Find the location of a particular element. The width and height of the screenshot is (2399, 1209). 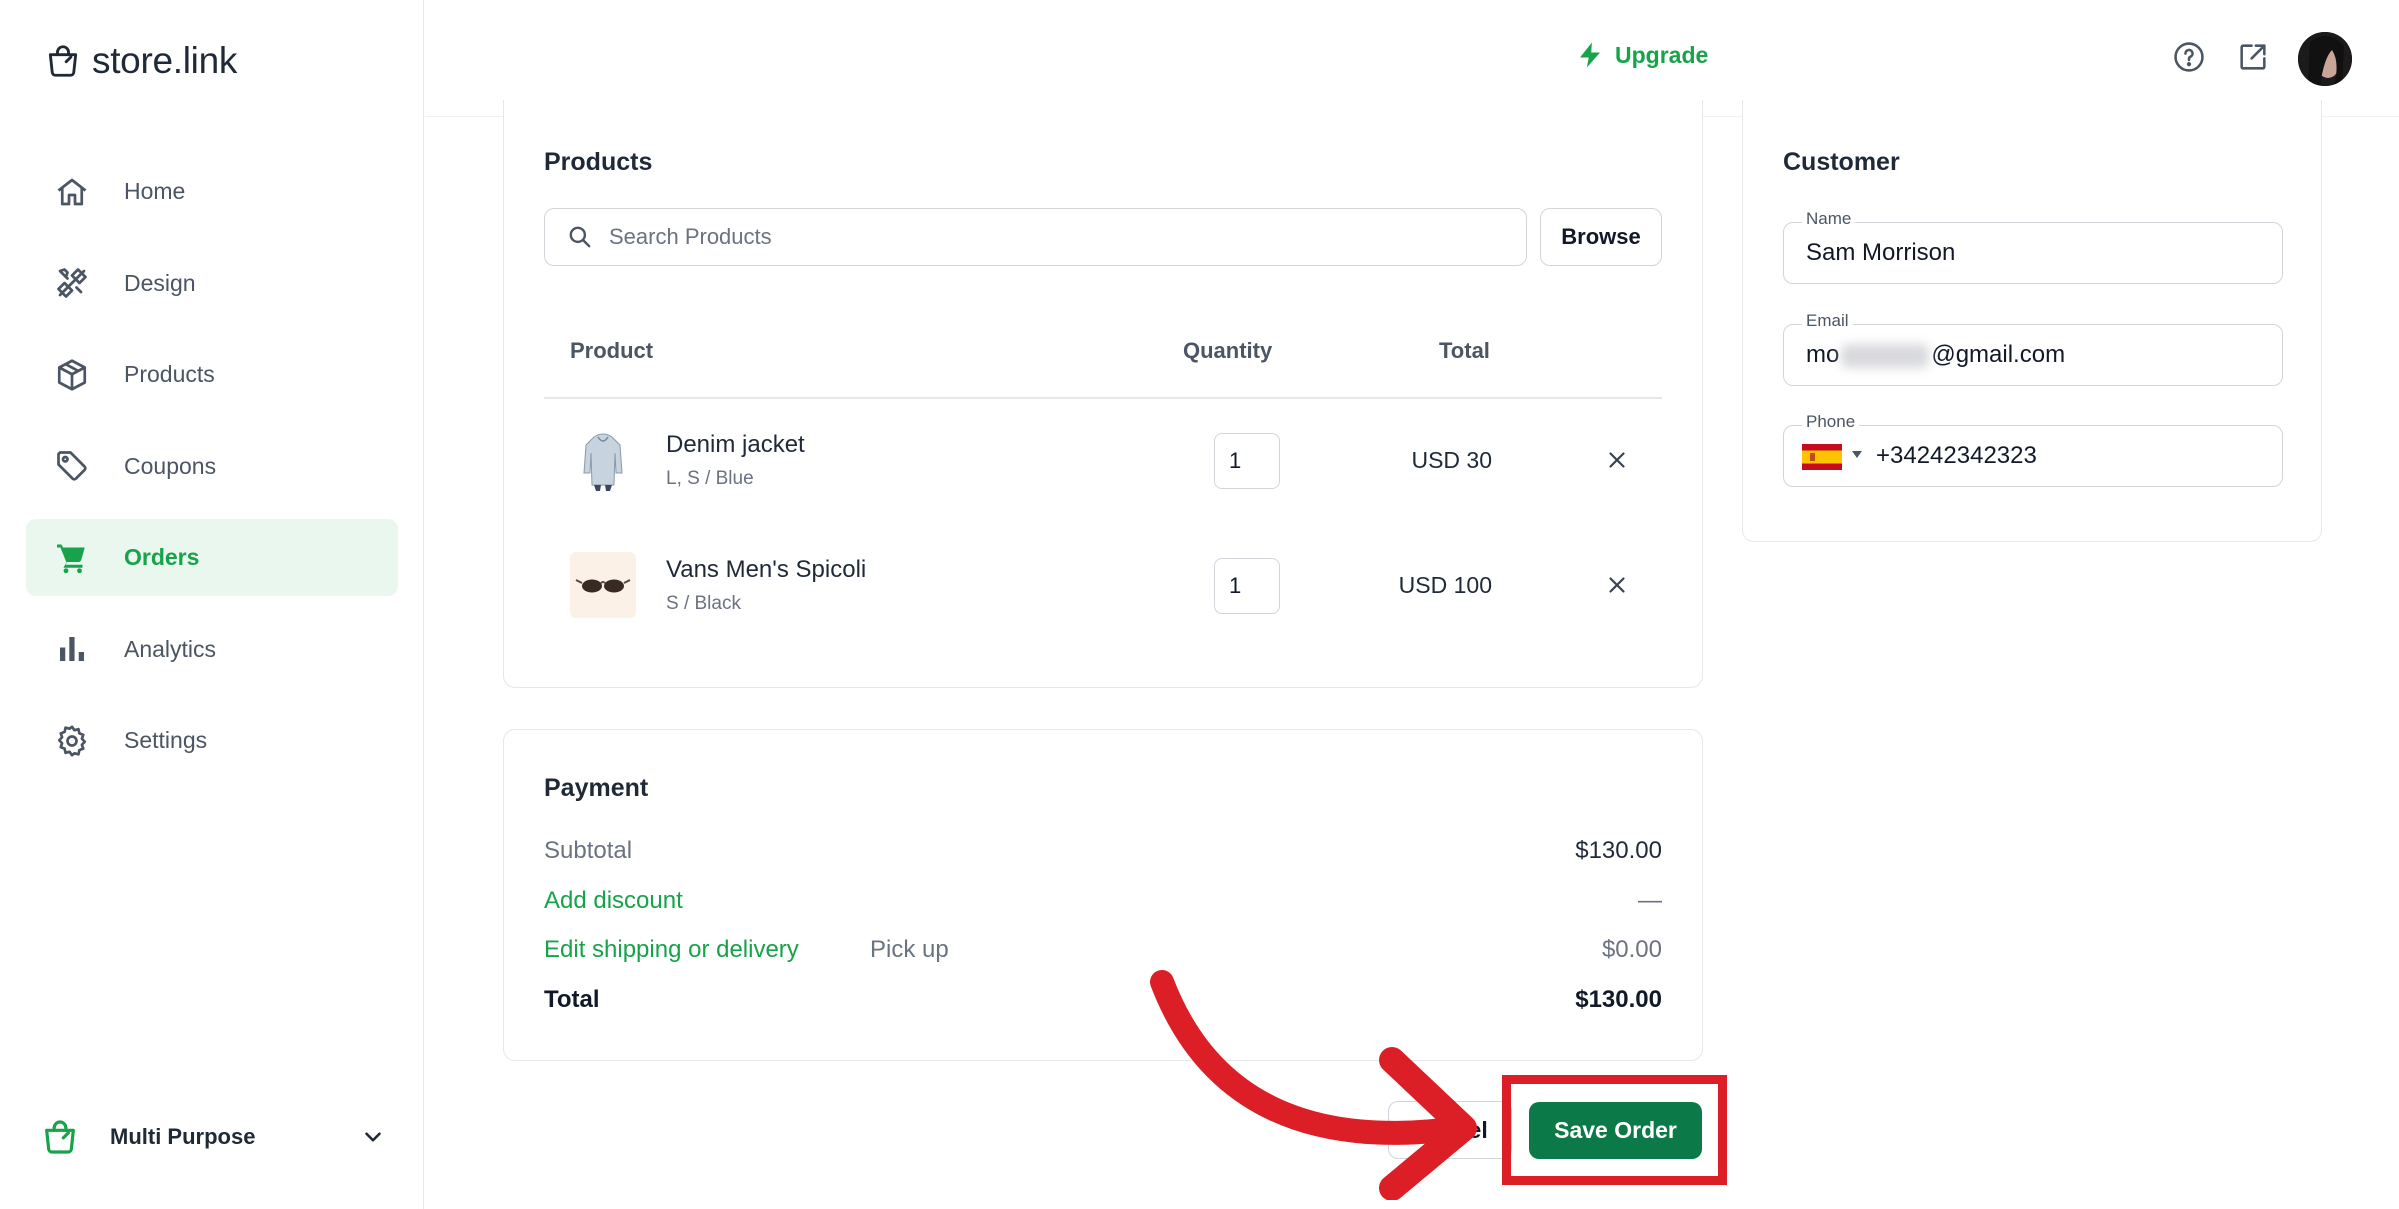

search-input is located at coordinates (1009, 237).